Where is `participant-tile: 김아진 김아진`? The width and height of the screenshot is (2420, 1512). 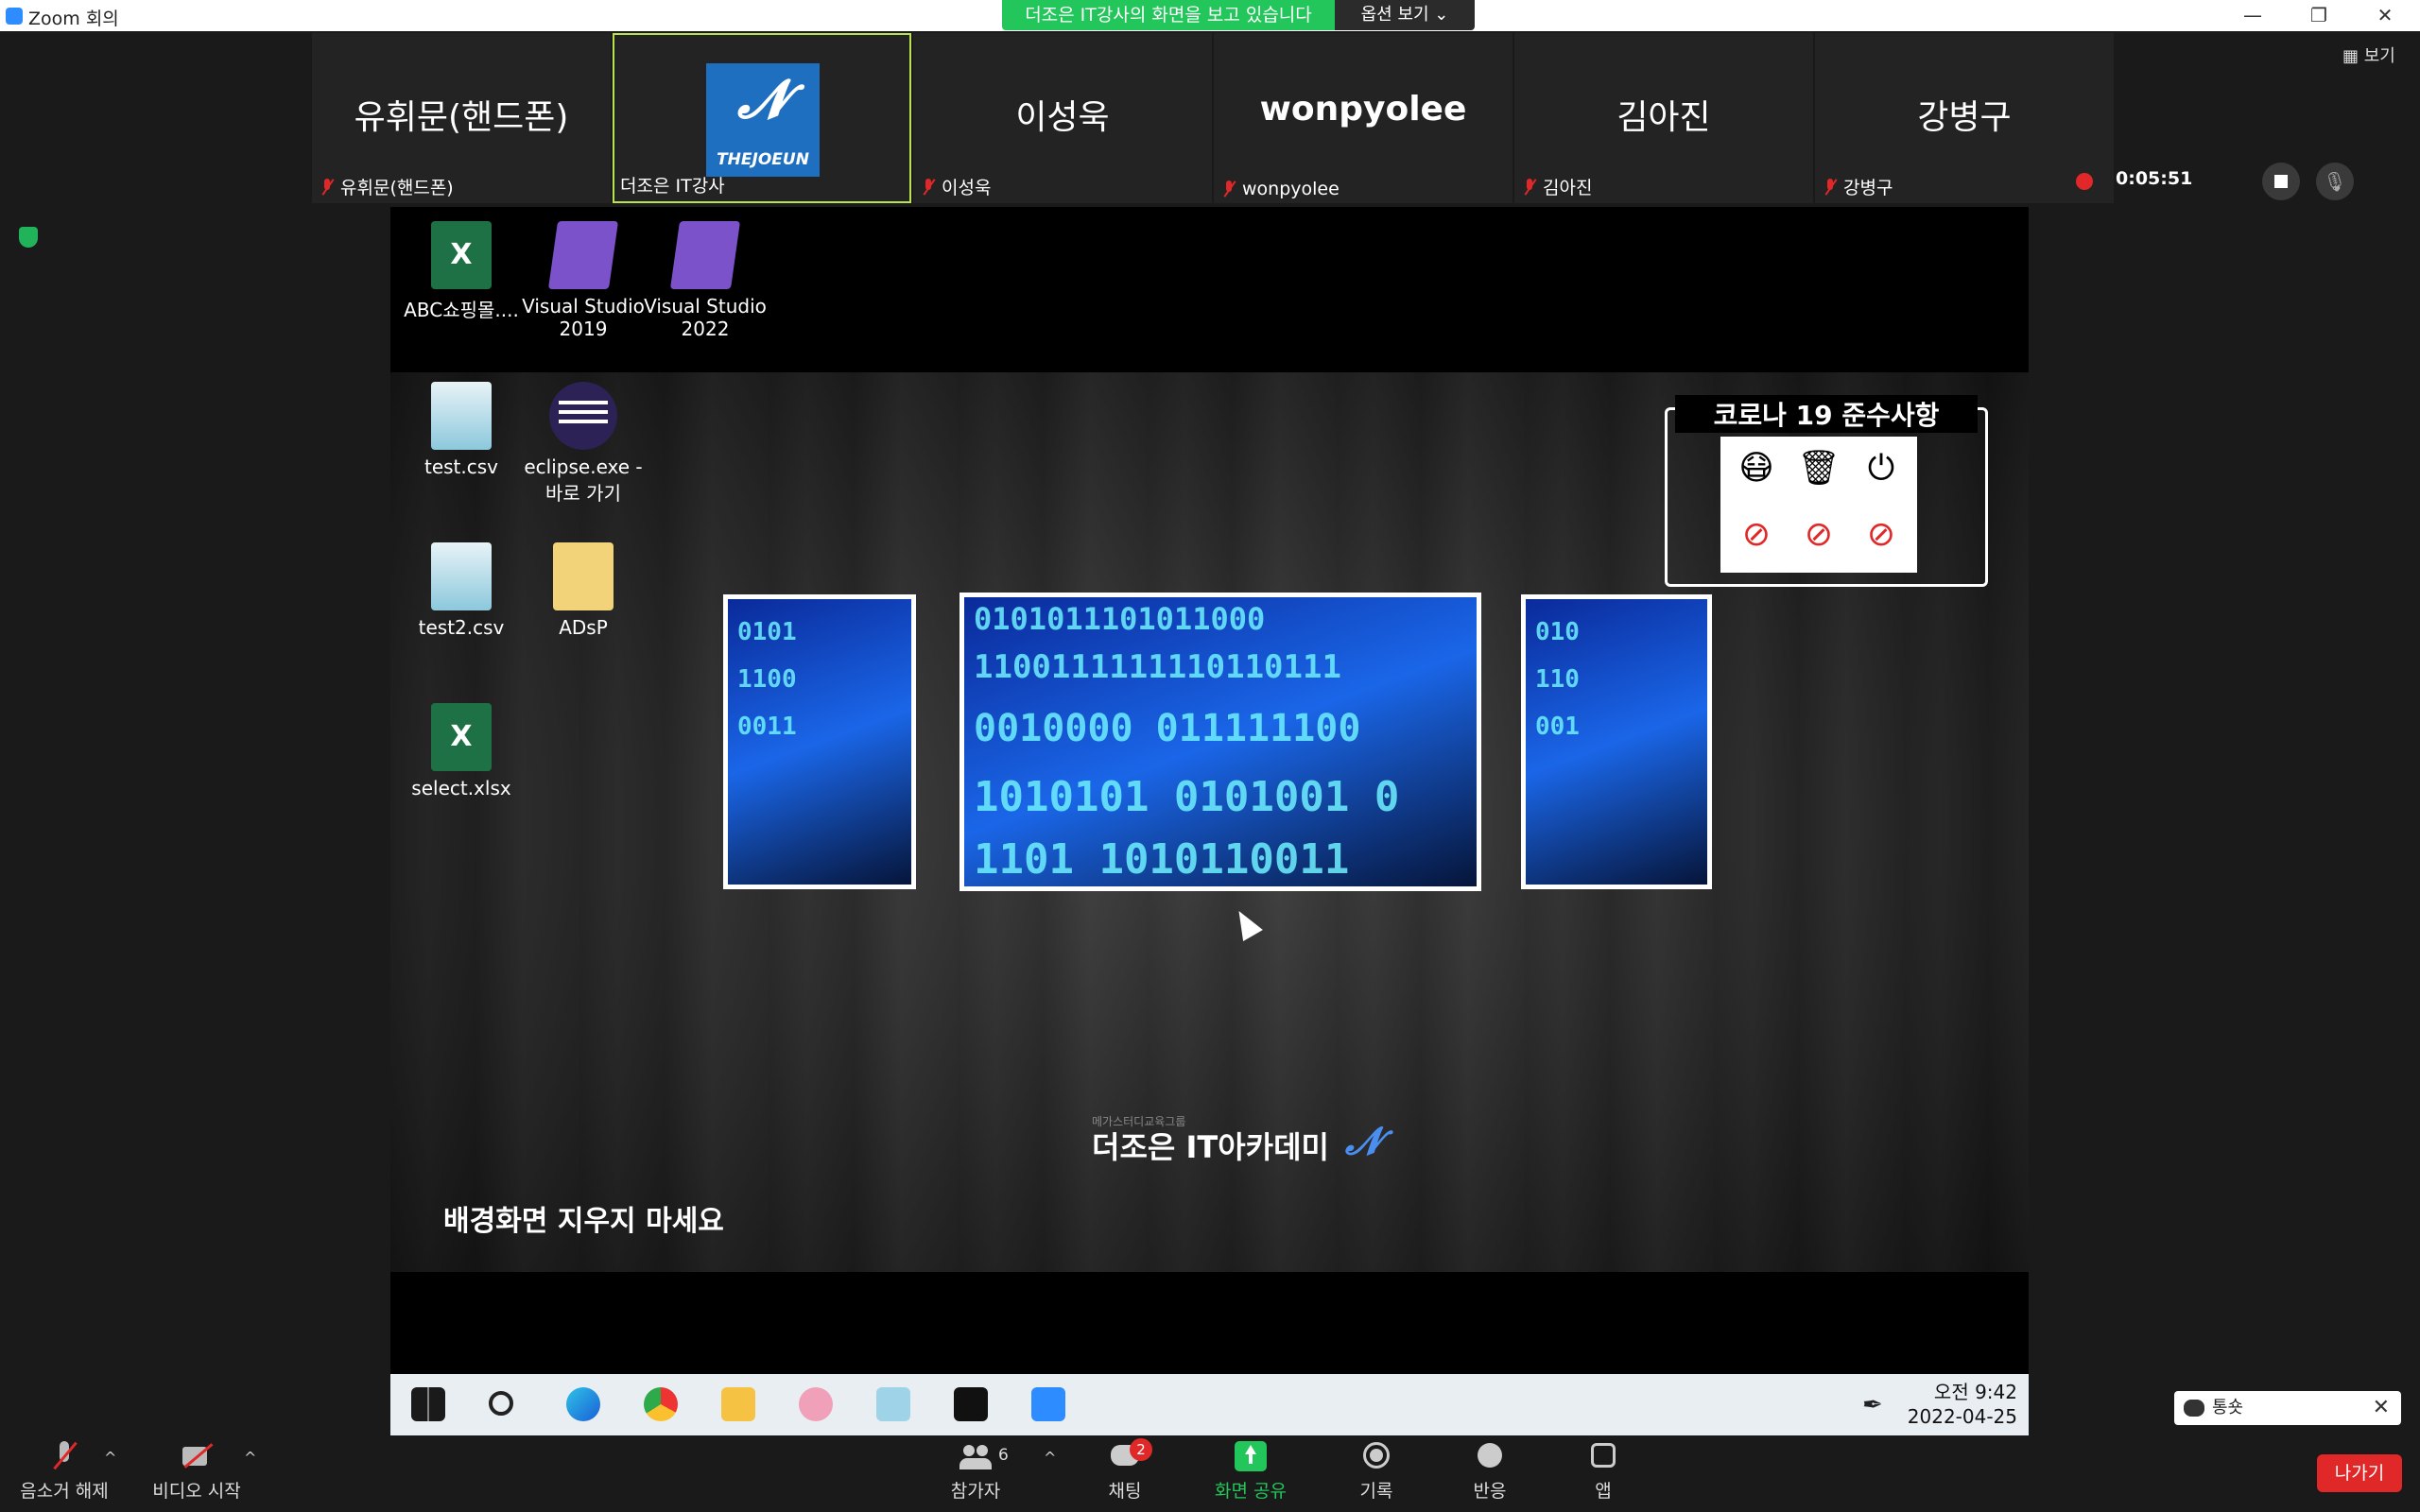
participant-tile: 김아진 김아진 is located at coordinates (1663, 118).